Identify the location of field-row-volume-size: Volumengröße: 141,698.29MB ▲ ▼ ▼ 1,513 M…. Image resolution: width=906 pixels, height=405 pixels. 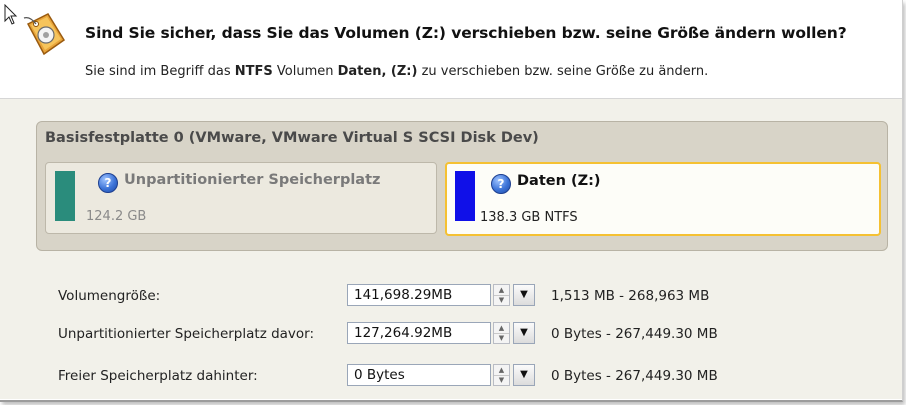
(451, 296).